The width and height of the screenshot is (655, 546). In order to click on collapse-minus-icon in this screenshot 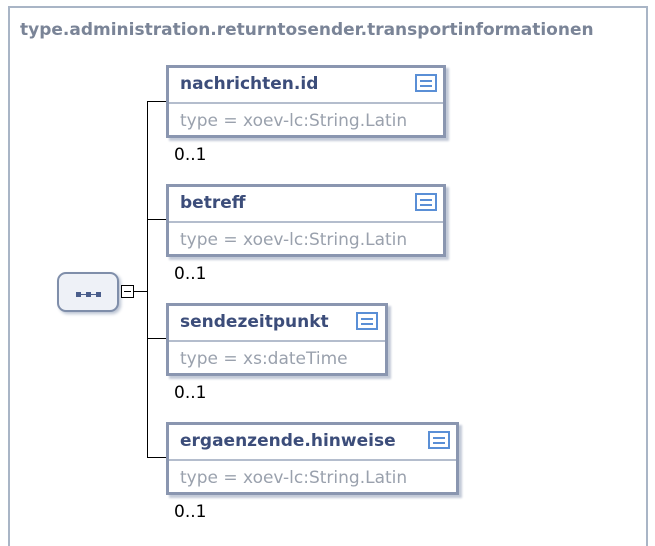, I will do `click(127, 291)`.